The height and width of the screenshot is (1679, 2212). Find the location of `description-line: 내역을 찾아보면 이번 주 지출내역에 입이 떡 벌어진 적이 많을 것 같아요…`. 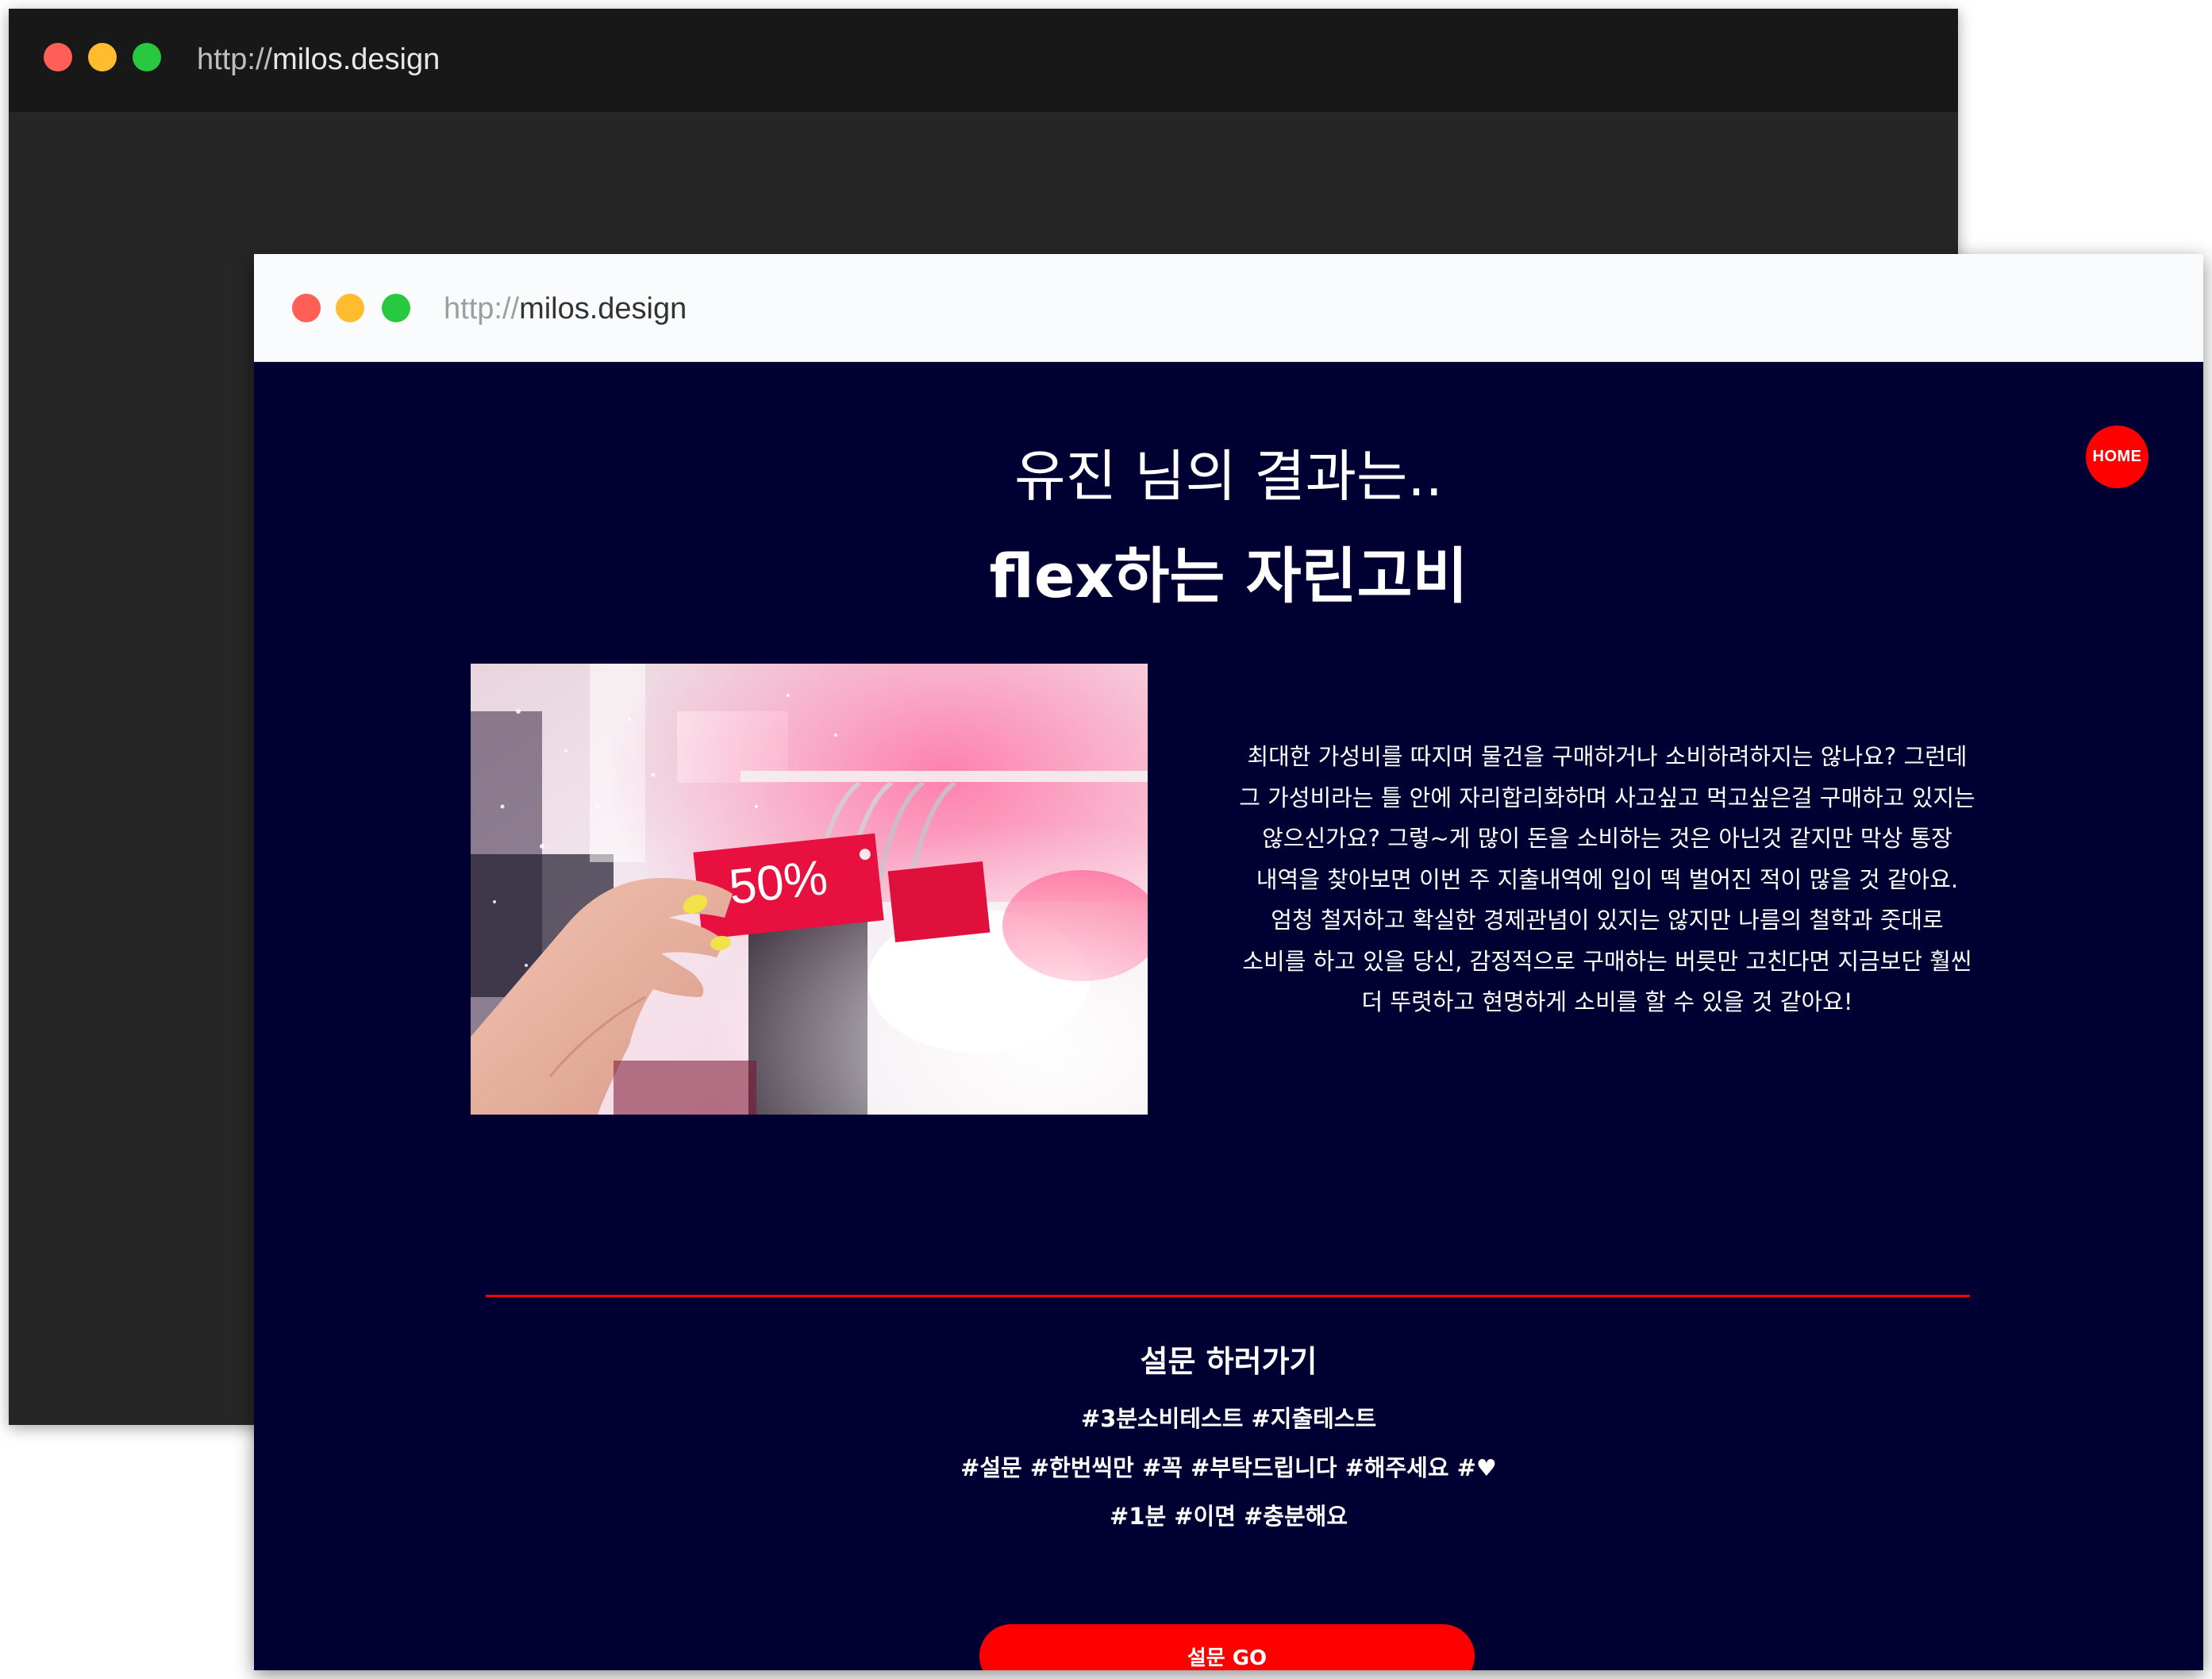

description-line: 내역을 찾아보면 이번 주 지출내역에 입이 떡 벌어진 적이 많을 것 같아요… is located at coordinates (1607, 879).